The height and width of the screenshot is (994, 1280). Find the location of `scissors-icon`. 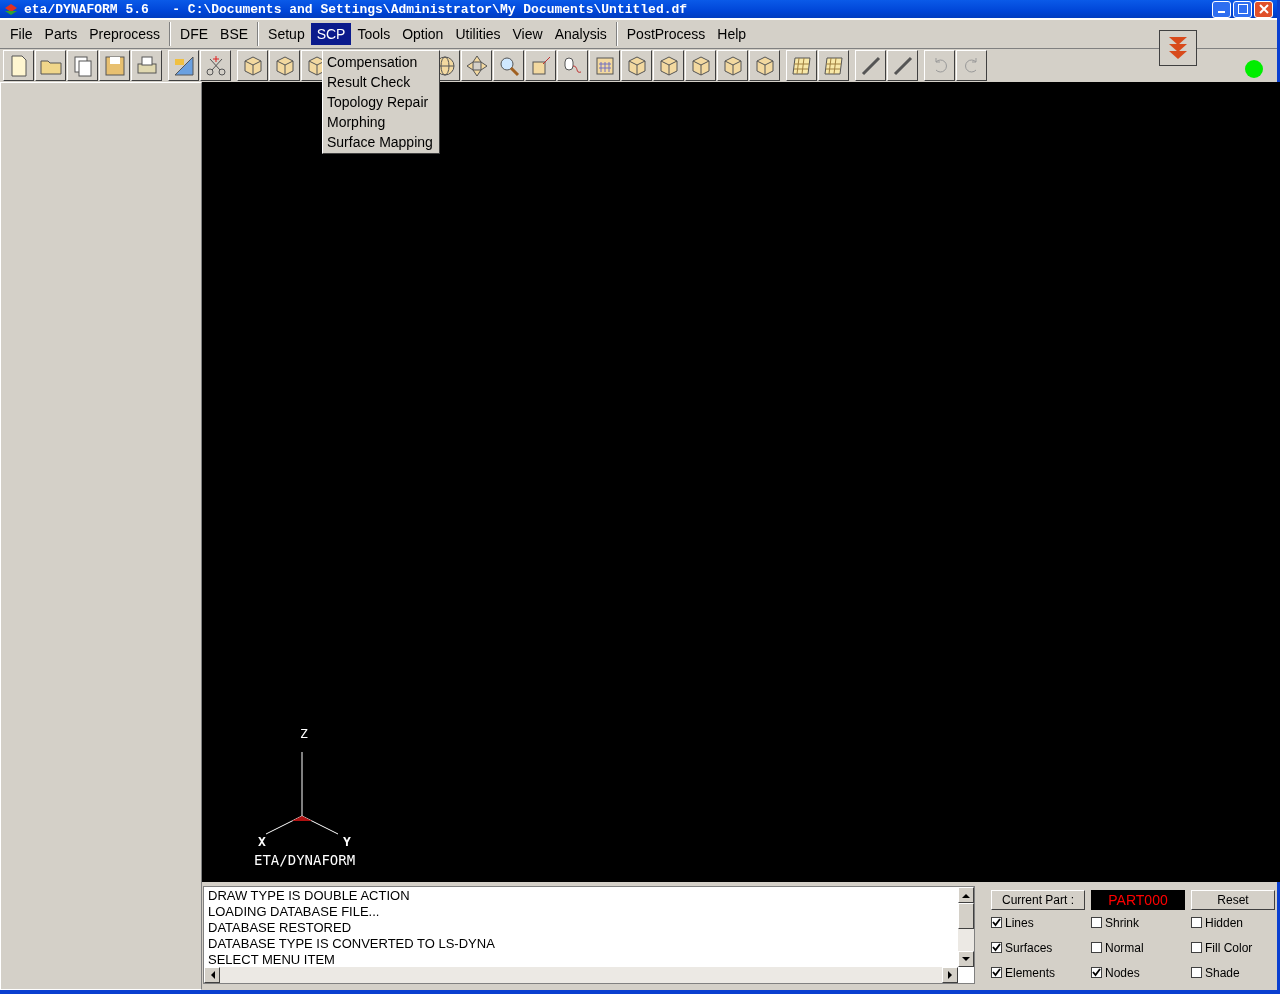

scissors-icon is located at coordinates (215, 65).